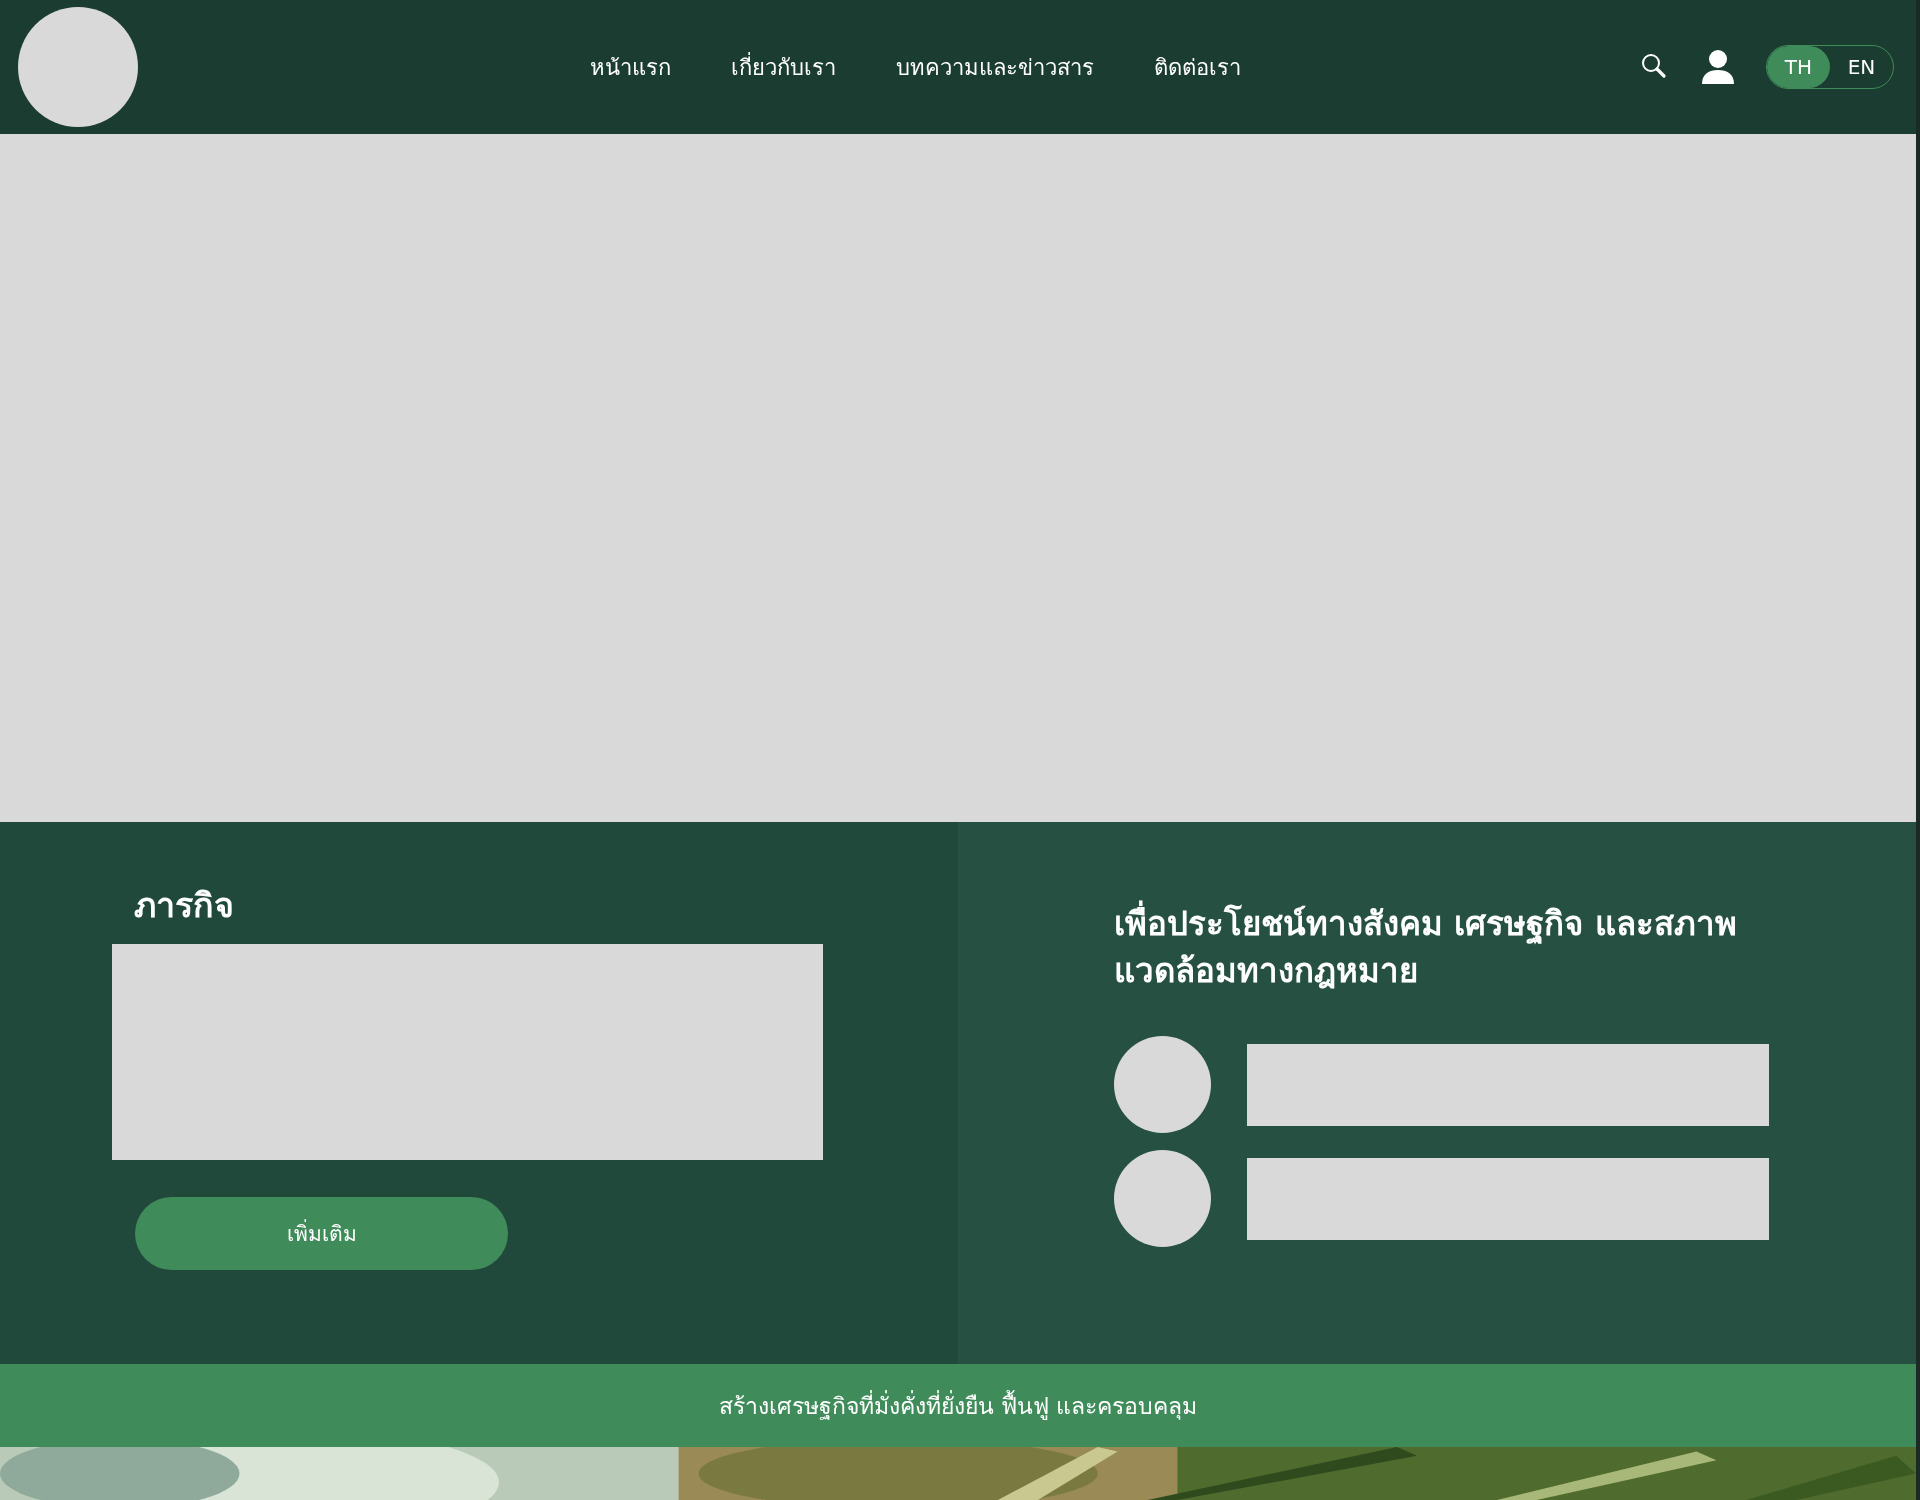 Image resolution: width=1920 pixels, height=1500 pixels. What do you see at coordinates (1434, 947) in the screenshot?
I see `section-title: เพื่อประโยชน์ทางสังคม เศรษฐกิจ และสภาพแวดล้อมทางกฎหมาย` at bounding box center [1434, 947].